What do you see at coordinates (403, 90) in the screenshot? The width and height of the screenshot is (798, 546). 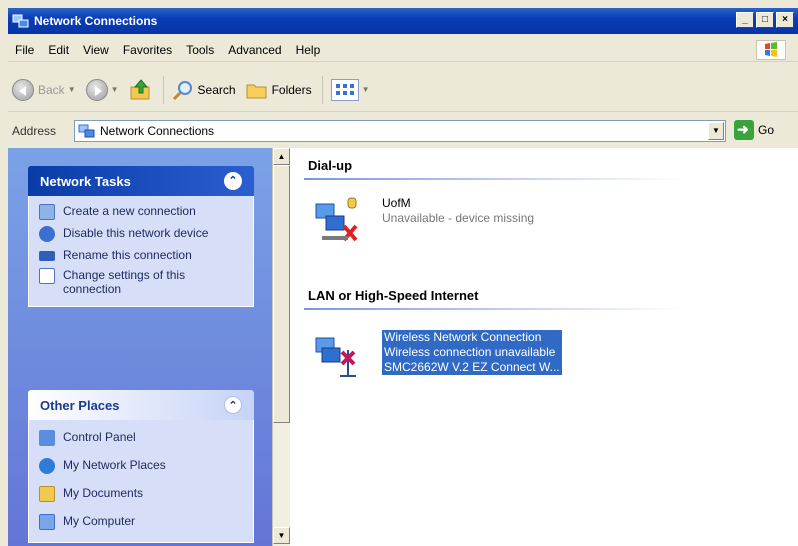 I see `toolbar: Back ▼ ▼ Search Folders ▼` at bounding box center [403, 90].